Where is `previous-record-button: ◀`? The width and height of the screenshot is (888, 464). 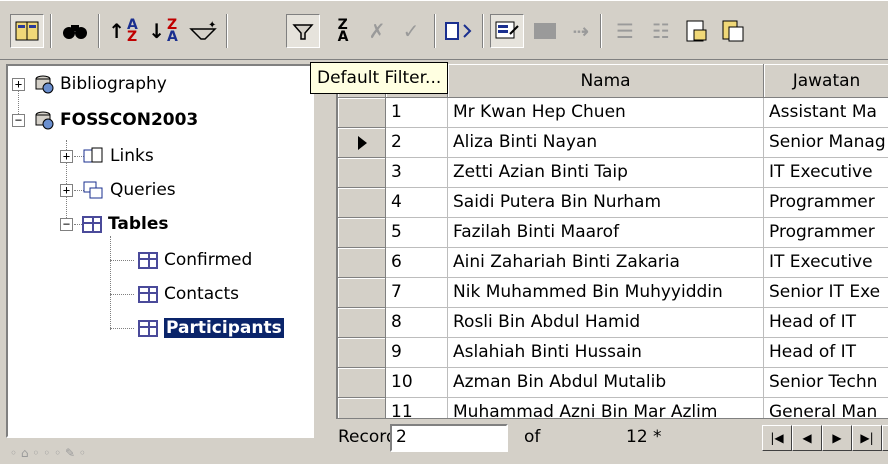 previous-record-button: ◀ is located at coordinates (807, 438).